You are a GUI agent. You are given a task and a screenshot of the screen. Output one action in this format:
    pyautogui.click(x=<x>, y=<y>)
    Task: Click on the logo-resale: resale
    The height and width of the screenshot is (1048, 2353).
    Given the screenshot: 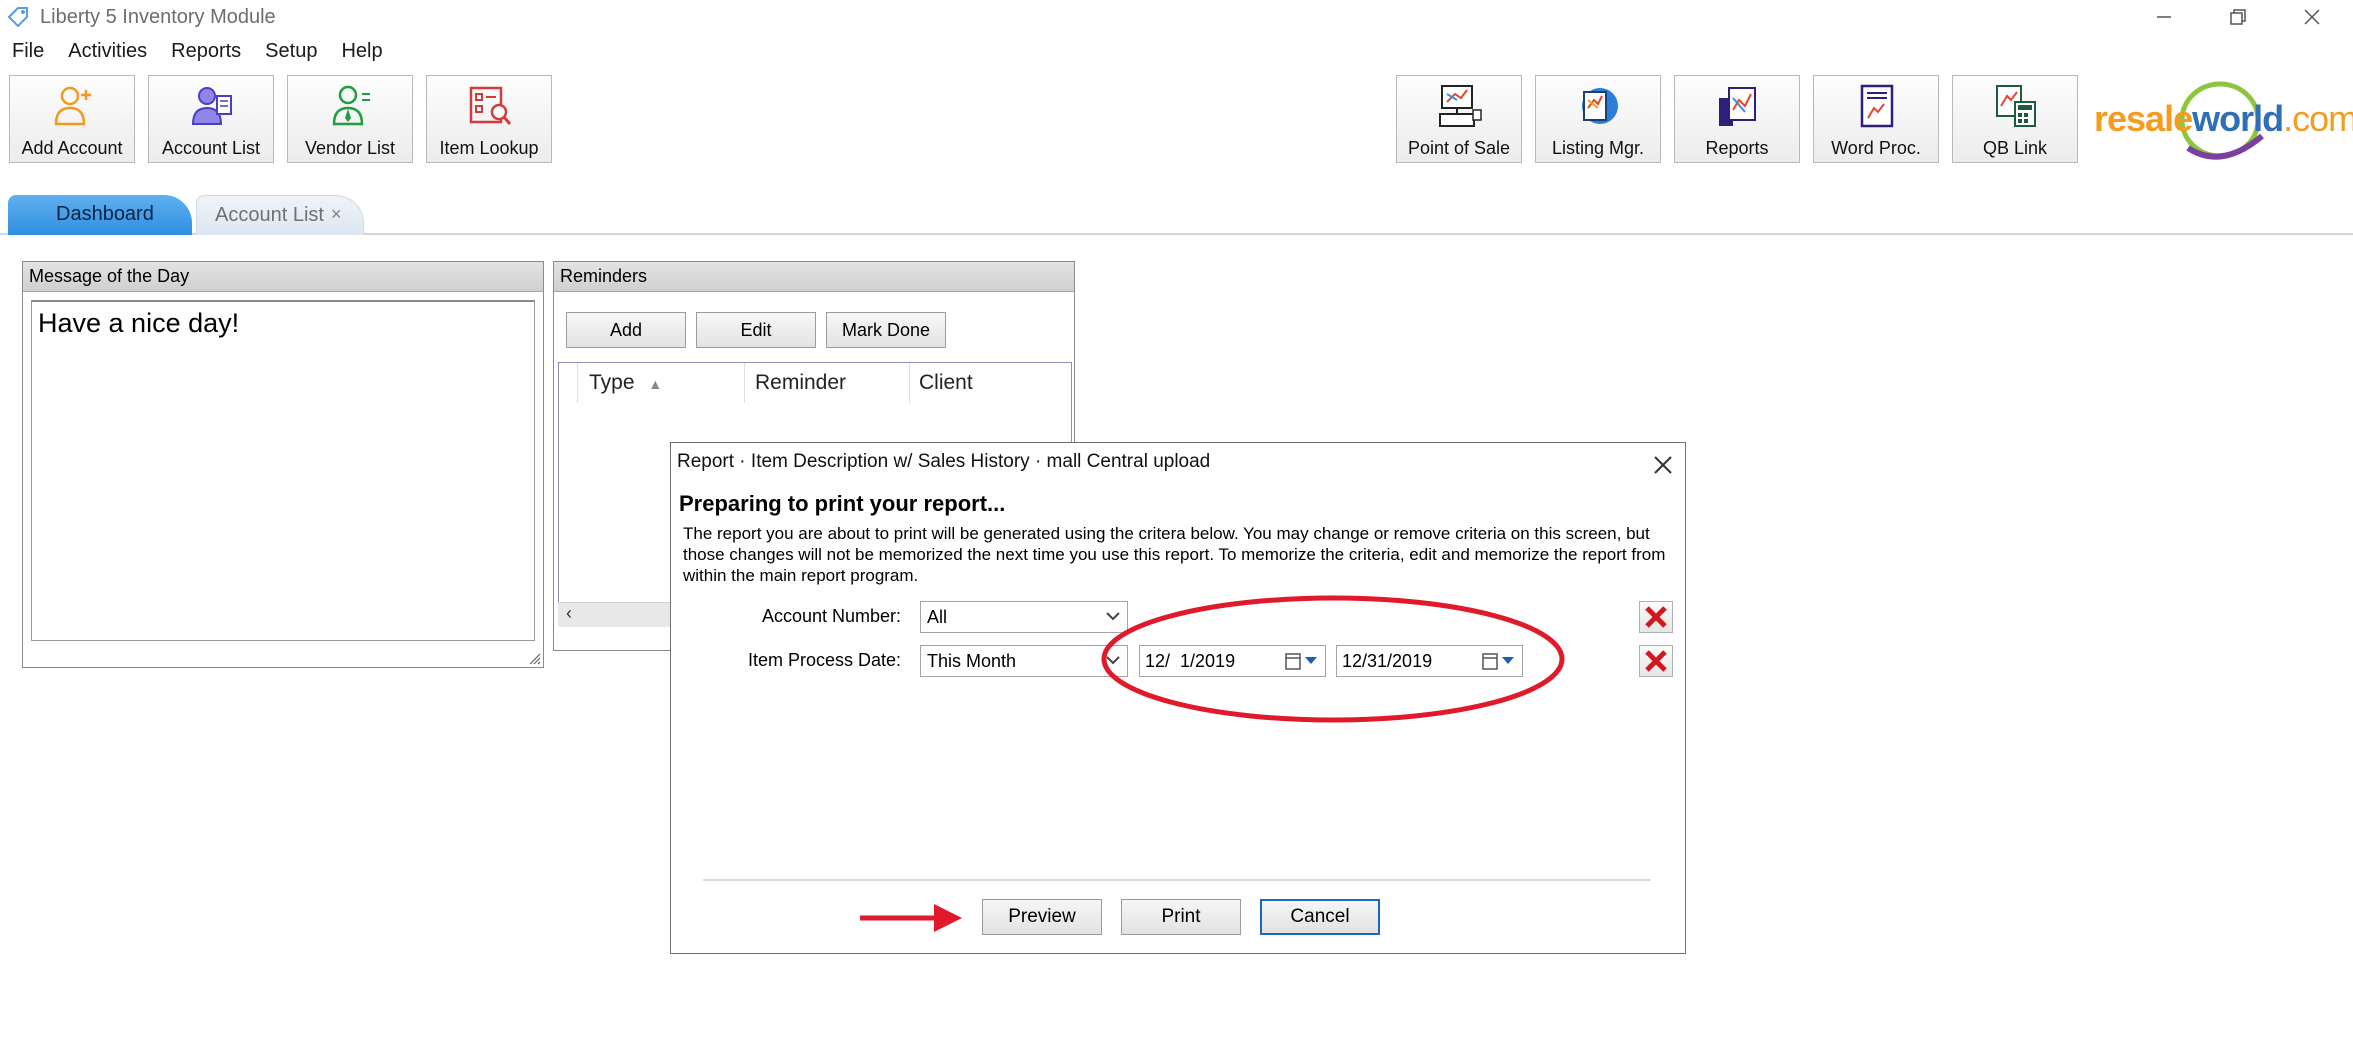 What is the action you would take?
    pyautogui.click(x=2143, y=118)
    